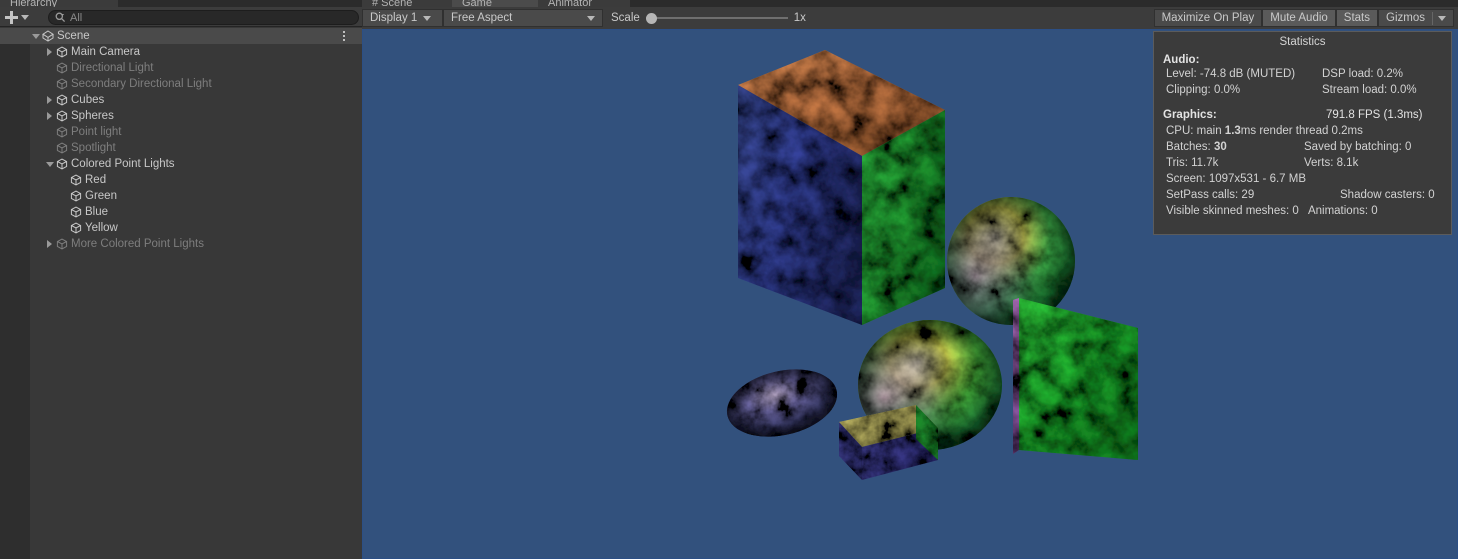  Describe the element at coordinates (181, 212) in the screenshot. I see `hierarchy-row-blue: Blue` at that location.